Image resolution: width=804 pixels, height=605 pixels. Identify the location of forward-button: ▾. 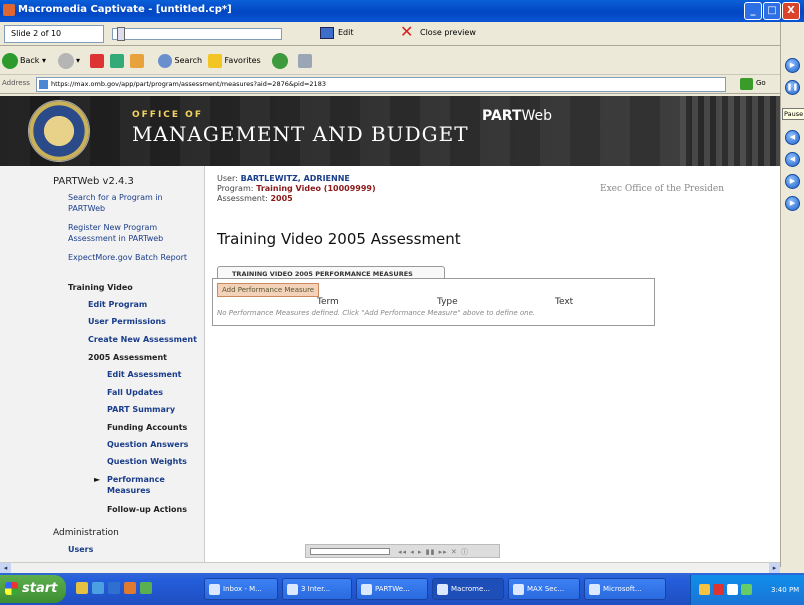
(69, 61).